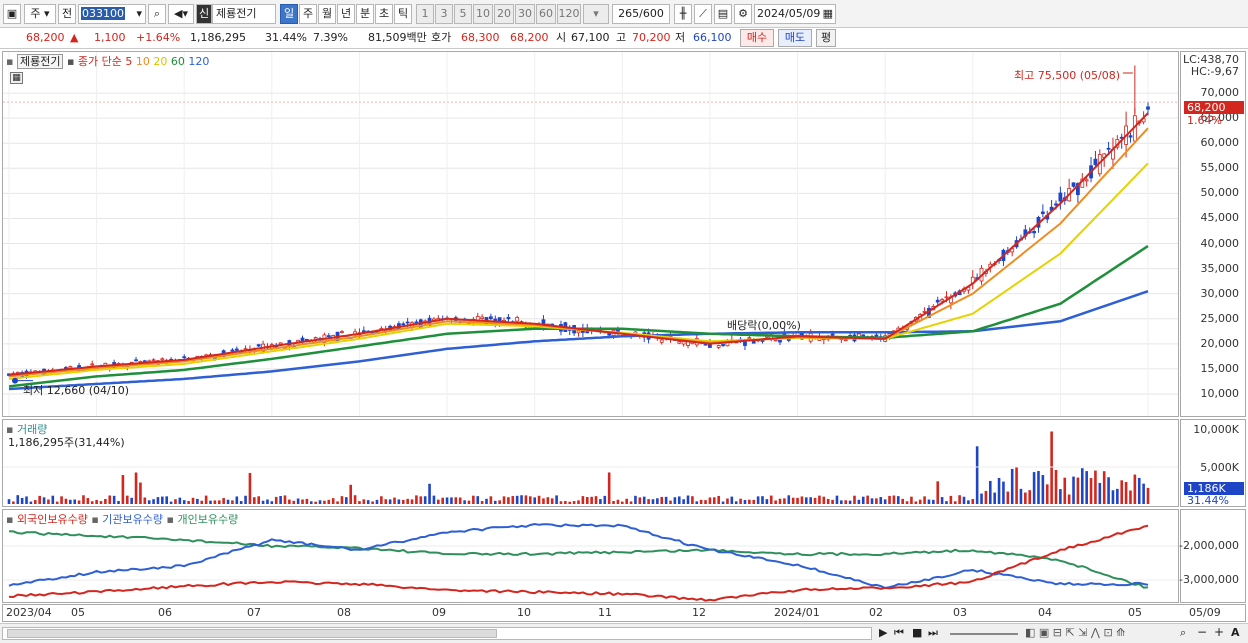 Image resolution: width=1248 pixels, height=643 pixels. Describe the element at coordinates (483, 14) in the screenshot. I see `interval-10-button: 10` at that location.